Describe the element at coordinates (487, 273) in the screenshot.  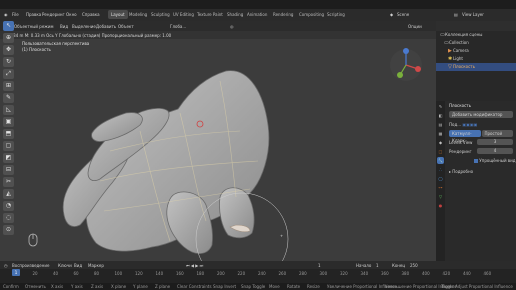
I see `timeline-tick: 460` at that location.